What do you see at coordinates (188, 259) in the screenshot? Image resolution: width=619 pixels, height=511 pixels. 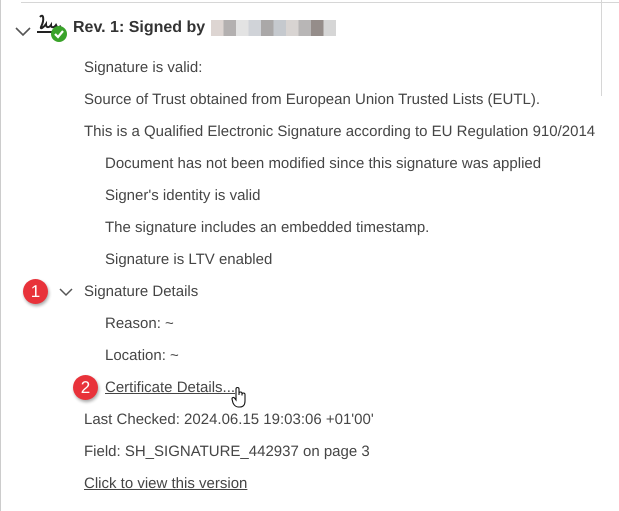 I see `status-text: Signature is LTV enabled` at bounding box center [188, 259].